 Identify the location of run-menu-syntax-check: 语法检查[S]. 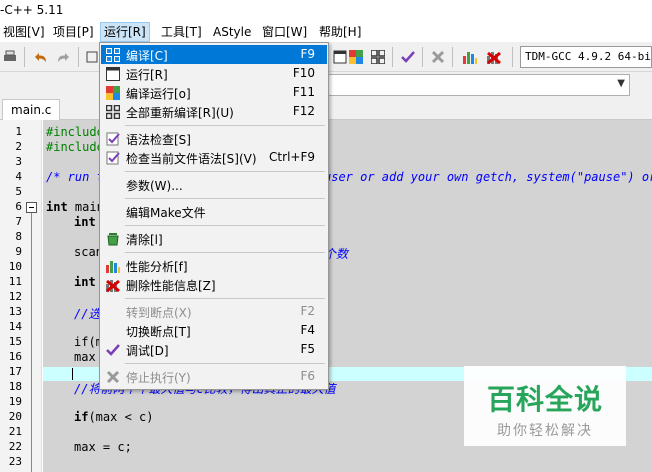
(214, 138).